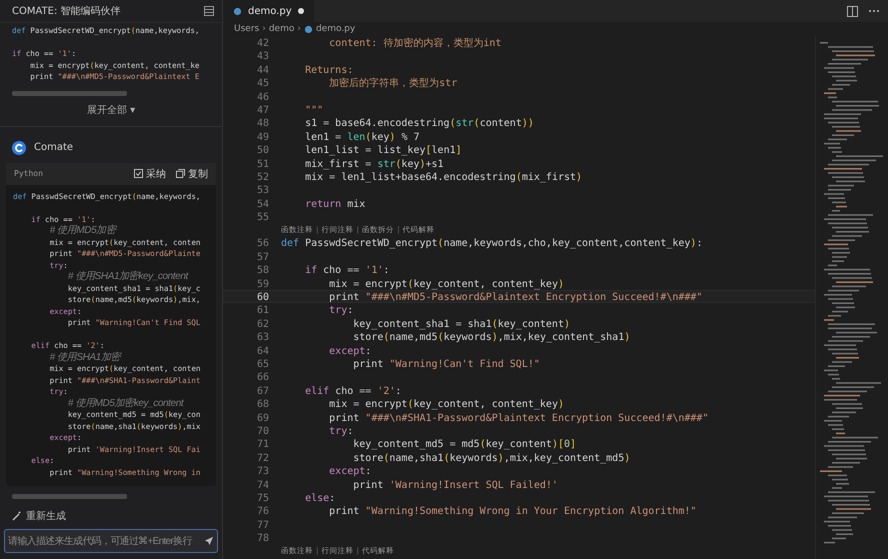 The width and height of the screenshot is (888, 559). I want to click on code-line: content: 待加密的内容，类型为int, so click(415, 43).